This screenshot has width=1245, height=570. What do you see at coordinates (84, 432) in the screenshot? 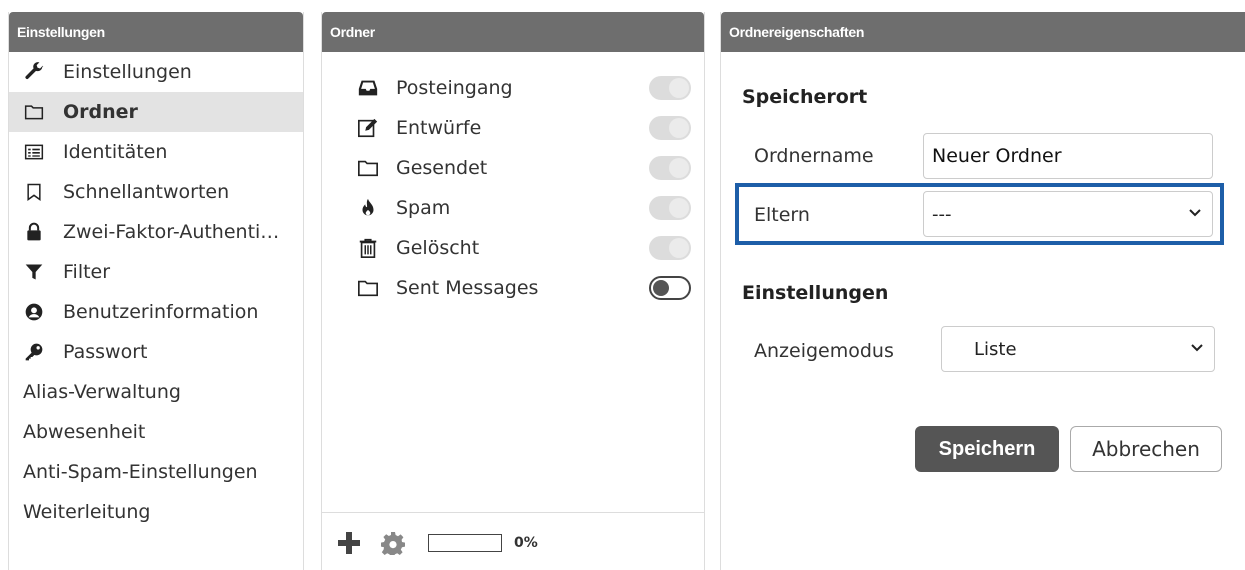
I see `settings-item-label: Abwesenheit` at bounding box center [84, 432].